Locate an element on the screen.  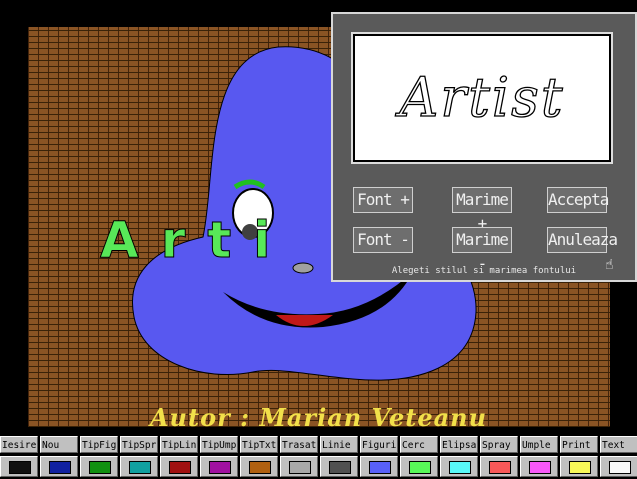
tool-spray: Spray is located at coordinates (499, 457).